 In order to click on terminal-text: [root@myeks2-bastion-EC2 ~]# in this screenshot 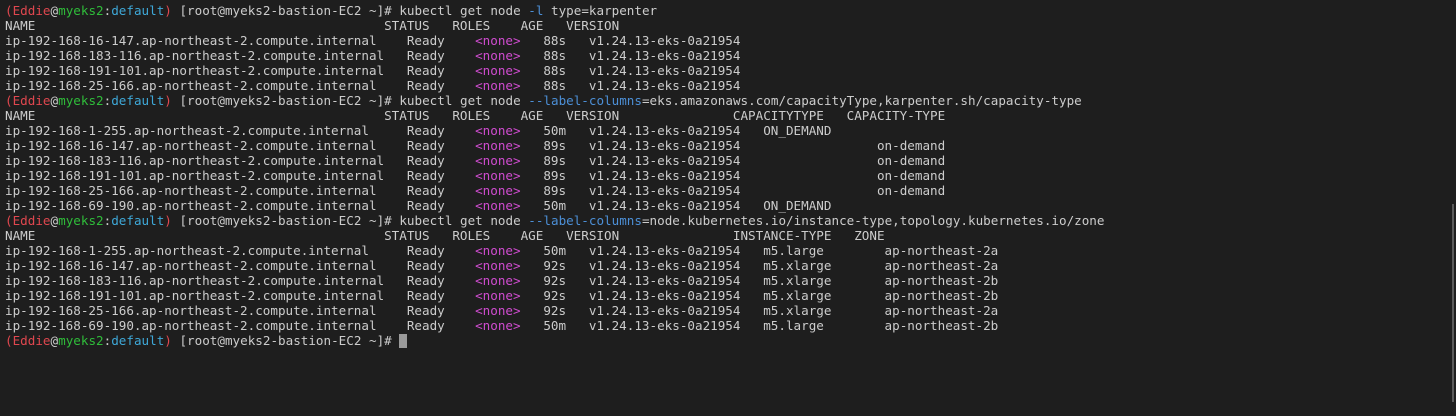, I will do `click(285, 340)`.